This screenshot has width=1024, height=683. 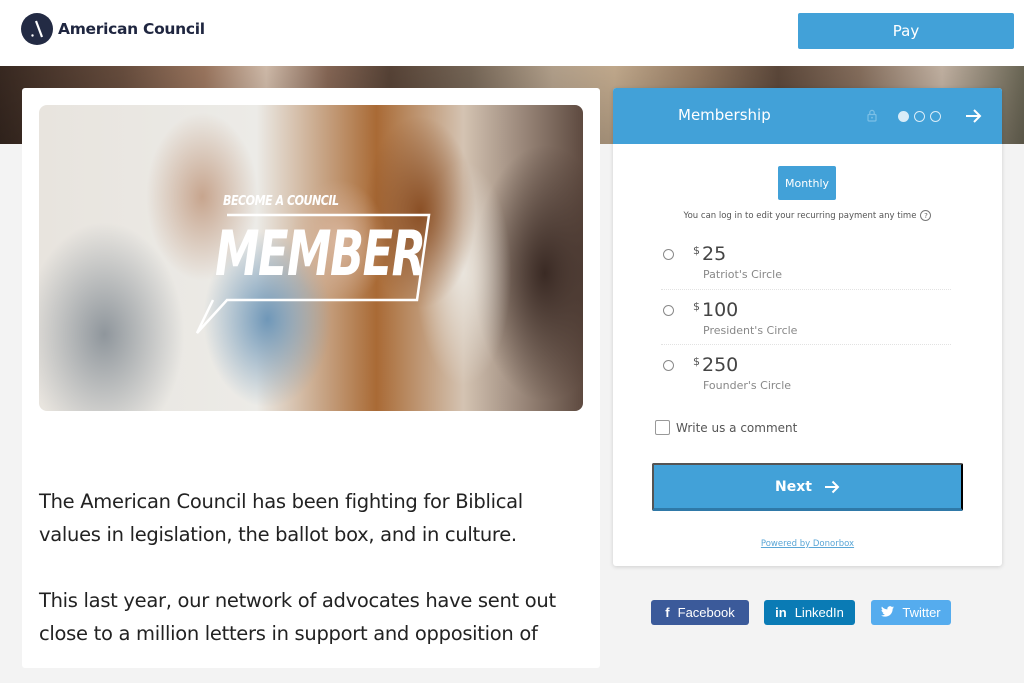 What do you see at coordinates (807, 544) in the screenshot?
I see `powered-by-donorbox-link: Powered by Donorbox` at bounding box center [807, 544].